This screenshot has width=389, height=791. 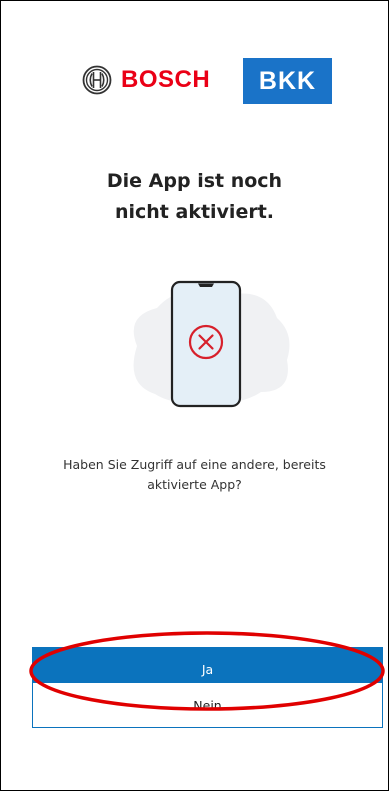 I want to click on yes-button-label: Ja, so click(x=207, y=669).